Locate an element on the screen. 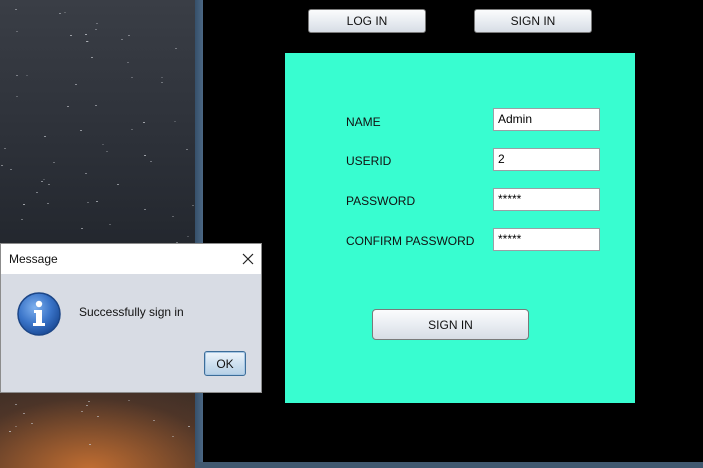 Image resolution: width=703 pixels, height=468 pixels. password-label: PASSWORD is located at coordinates (381, 201).